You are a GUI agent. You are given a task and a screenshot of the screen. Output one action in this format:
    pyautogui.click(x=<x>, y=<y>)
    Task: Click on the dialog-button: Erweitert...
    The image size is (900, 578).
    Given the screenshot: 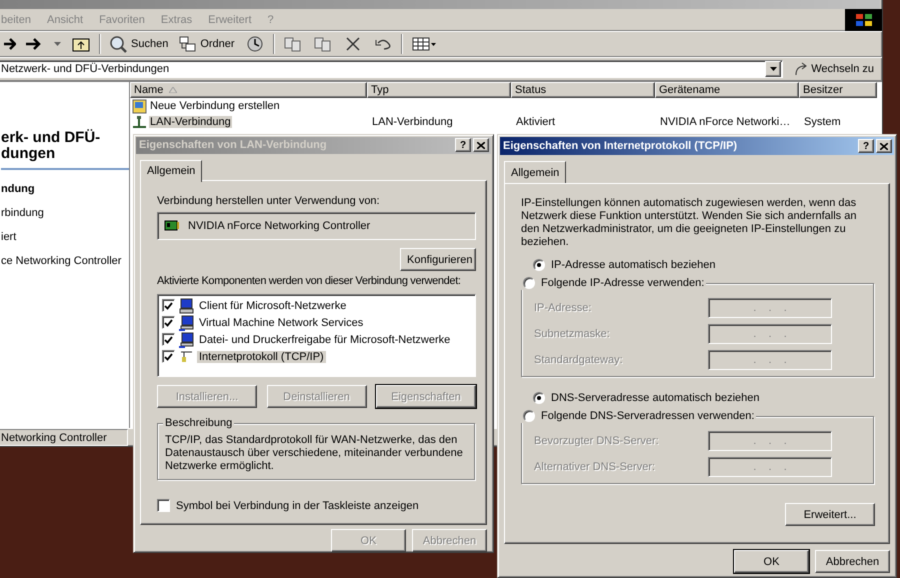 What is the action you would take?
    pyautogui.click(x=830, y=514)
    